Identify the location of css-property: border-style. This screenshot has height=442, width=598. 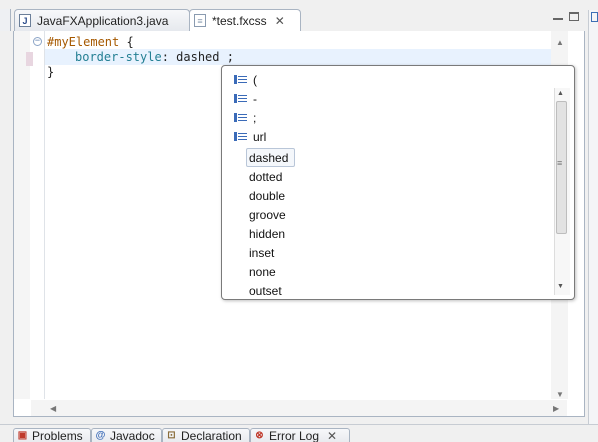
(118, 57).